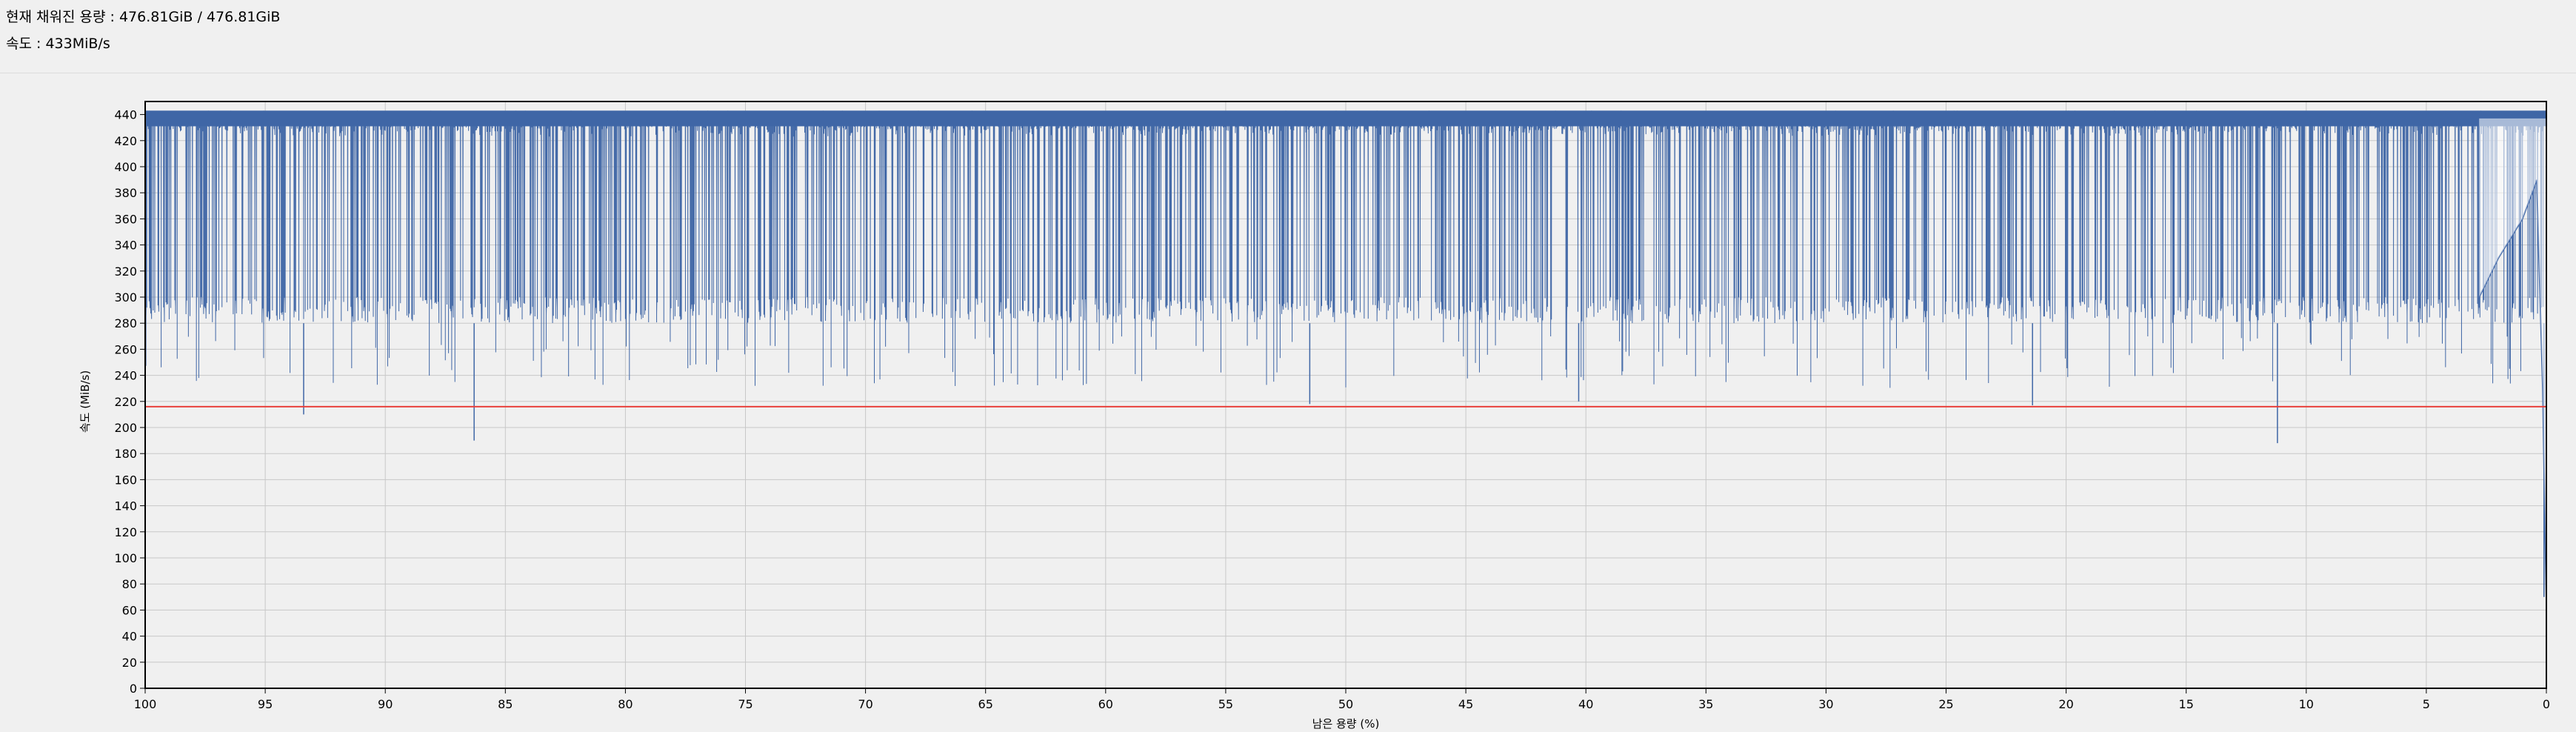 This screenshot has height=732, width=2576. I want to click on y-tick-label: 180, so click(125, 454).